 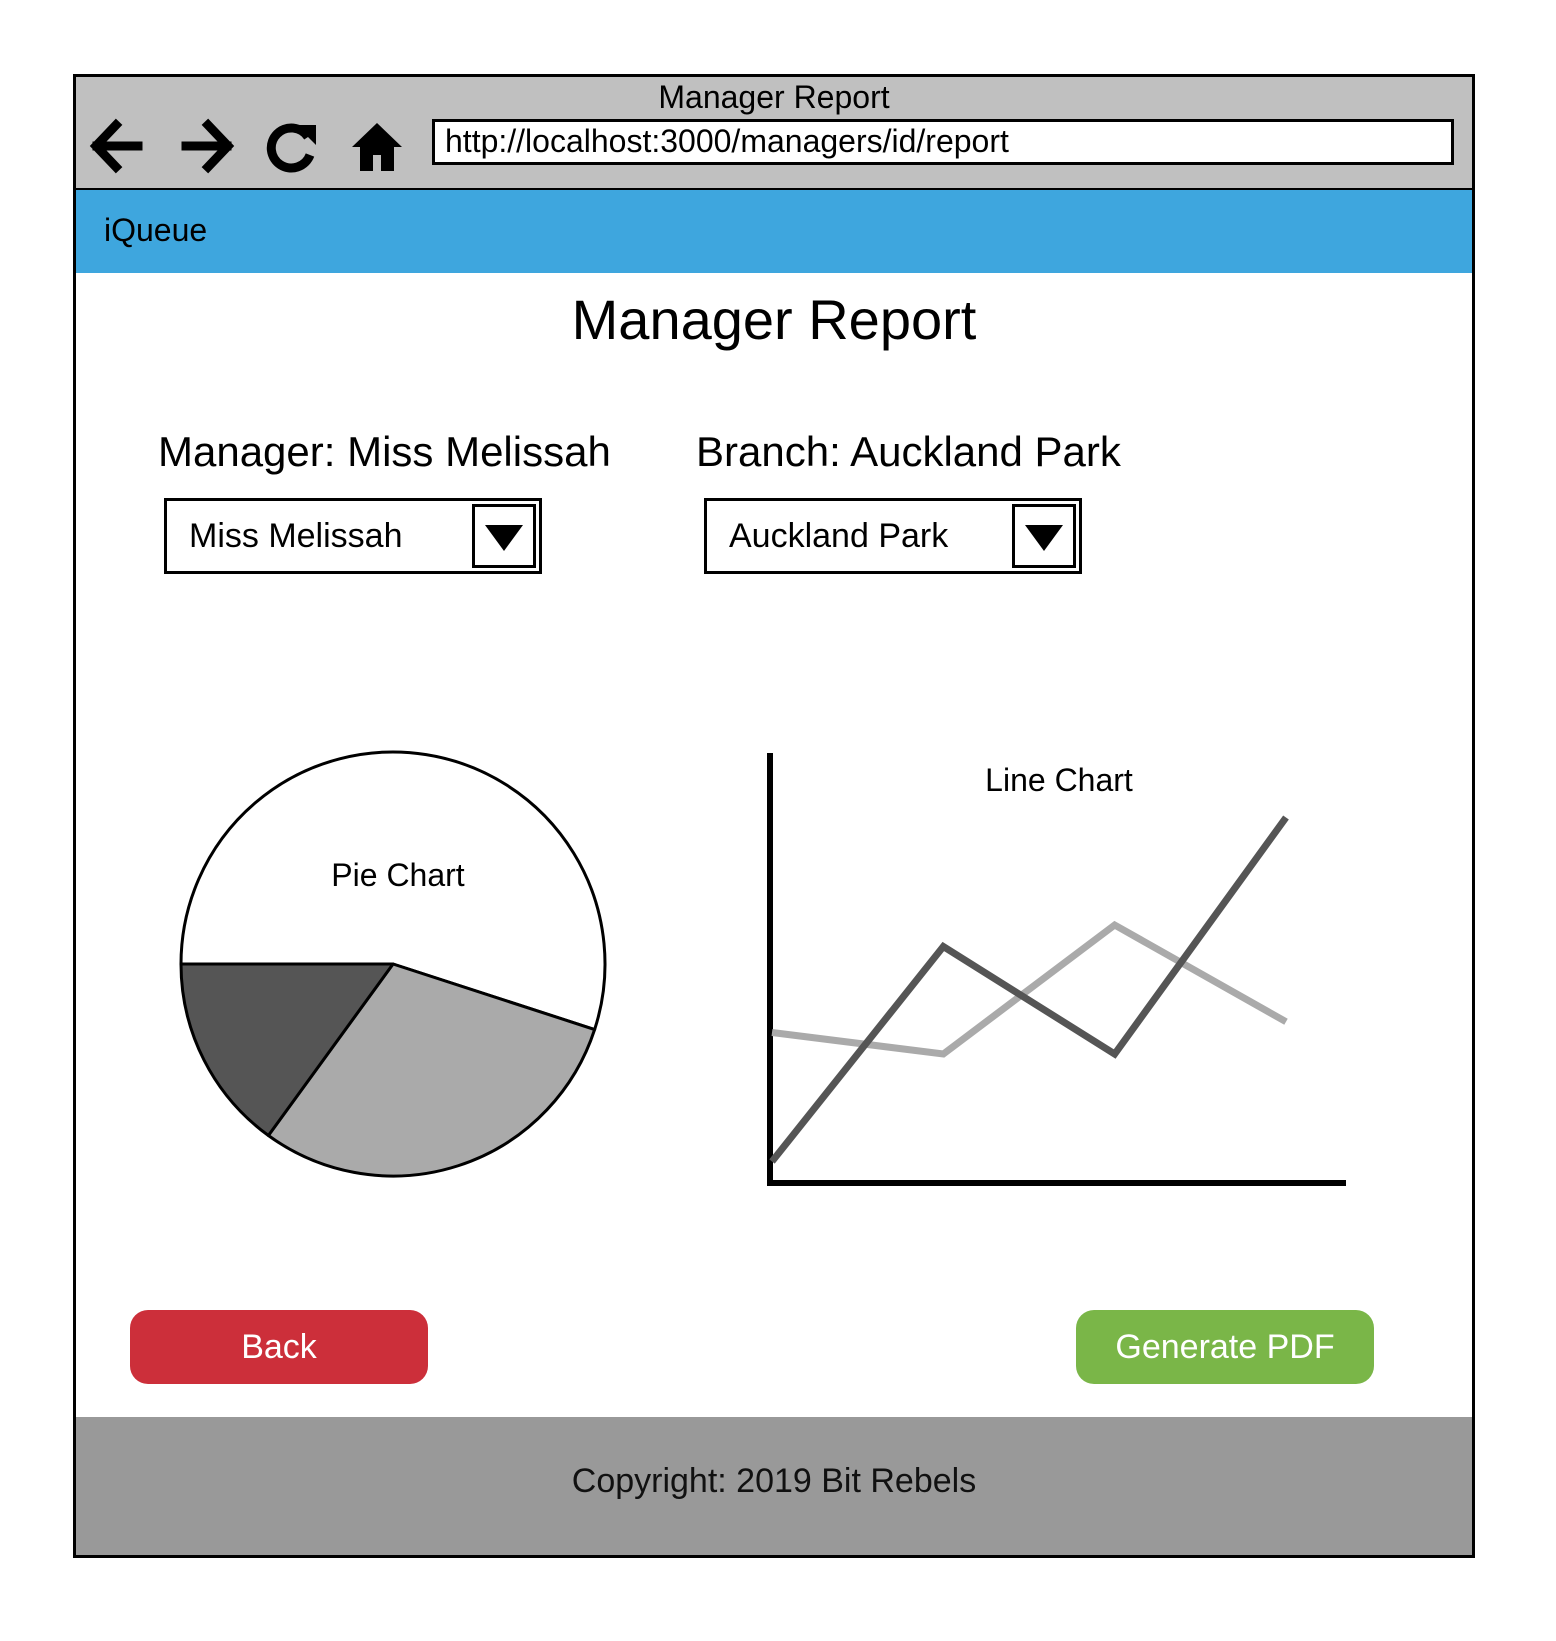 What do you see at coordinates (117, 146) in the screenshot?
I see `arrow-left-icon` at bounding box center [117, 146].